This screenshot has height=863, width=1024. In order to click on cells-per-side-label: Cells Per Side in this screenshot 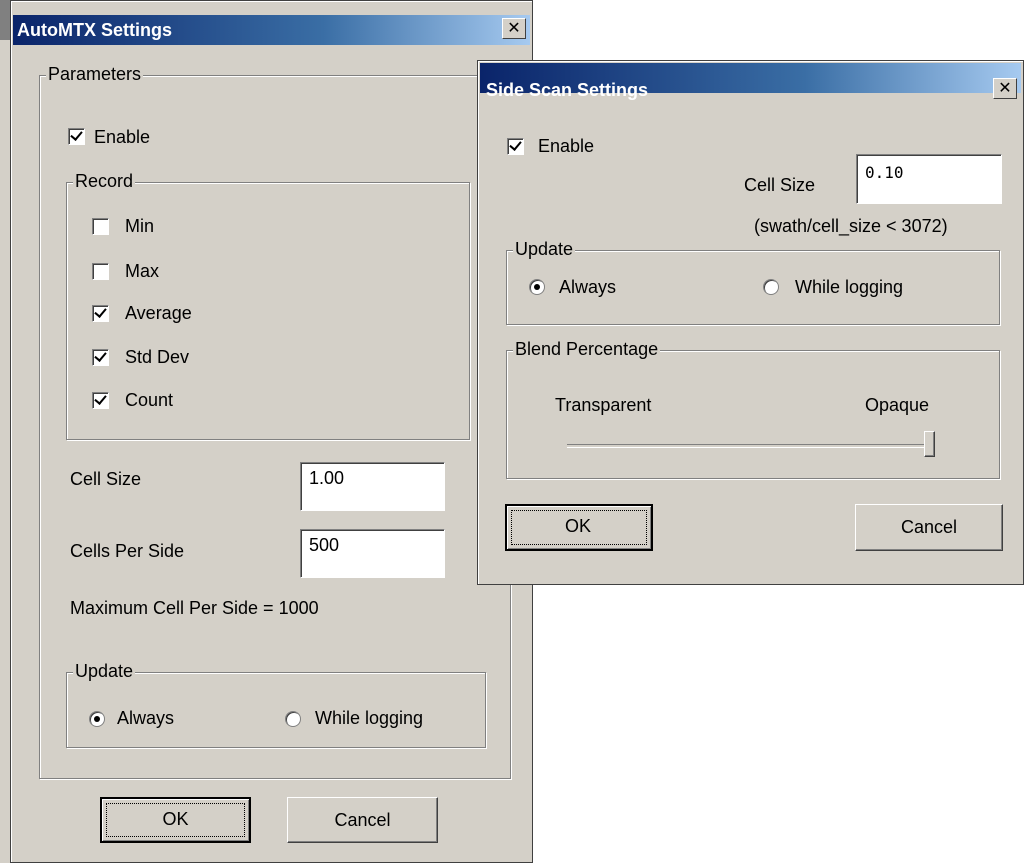, I will do `click(127, 551)`.